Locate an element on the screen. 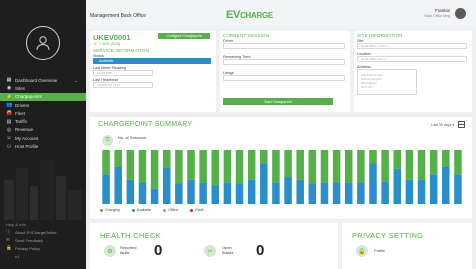  sidebar-item-fleet: 🚘 Fleet is located at coordinates (43, 113).